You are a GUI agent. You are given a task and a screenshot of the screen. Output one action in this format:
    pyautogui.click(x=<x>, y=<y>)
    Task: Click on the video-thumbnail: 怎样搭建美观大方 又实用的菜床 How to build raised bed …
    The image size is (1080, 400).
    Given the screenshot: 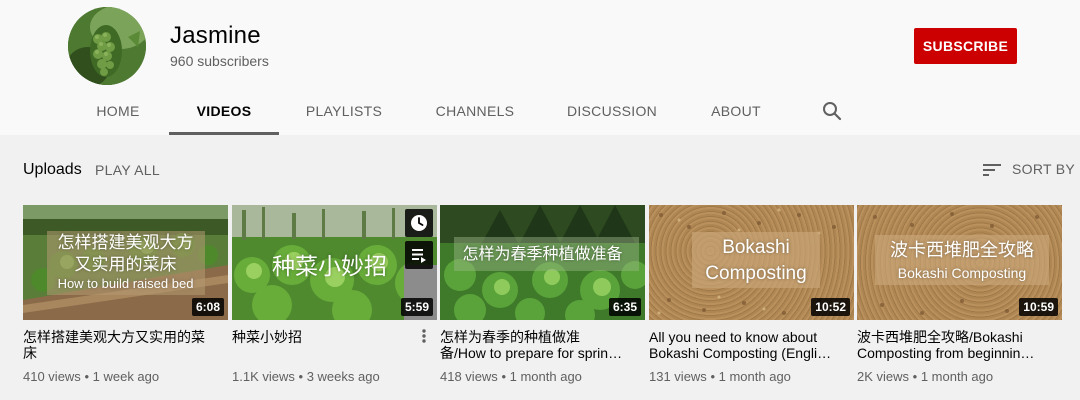 What is the action you would take?
    pyautogui.click(x=125, y=262)
    